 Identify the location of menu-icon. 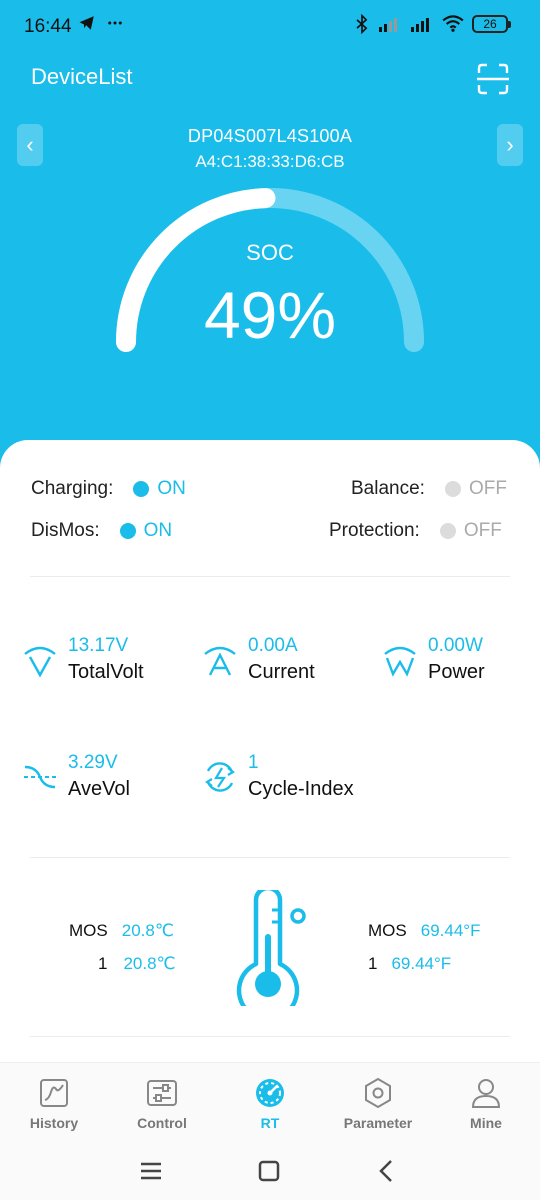
(151, 1171).